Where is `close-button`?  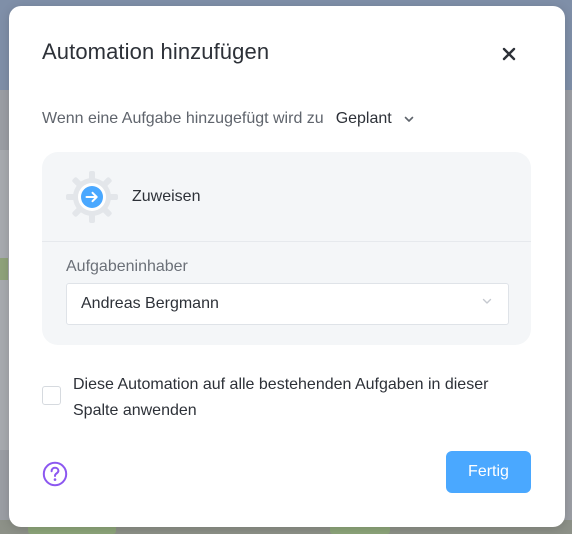
close-button is located at coordinates (509, 54).